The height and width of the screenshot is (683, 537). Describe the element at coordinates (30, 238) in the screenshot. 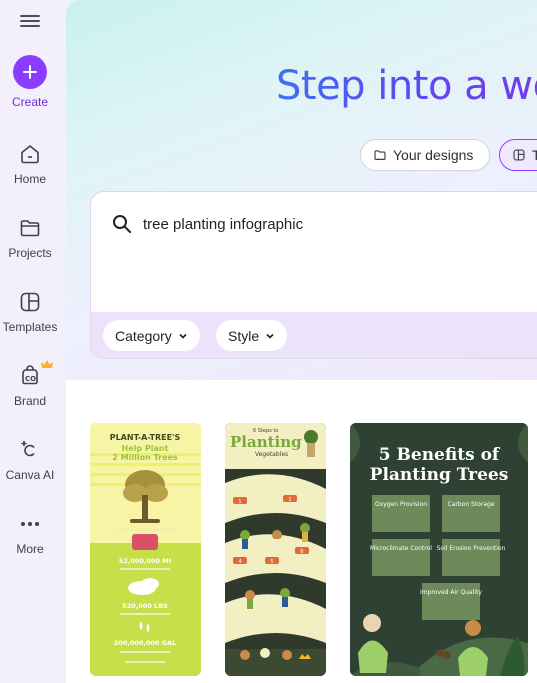

I see `sidebar-item-projects: Projects` at that location.